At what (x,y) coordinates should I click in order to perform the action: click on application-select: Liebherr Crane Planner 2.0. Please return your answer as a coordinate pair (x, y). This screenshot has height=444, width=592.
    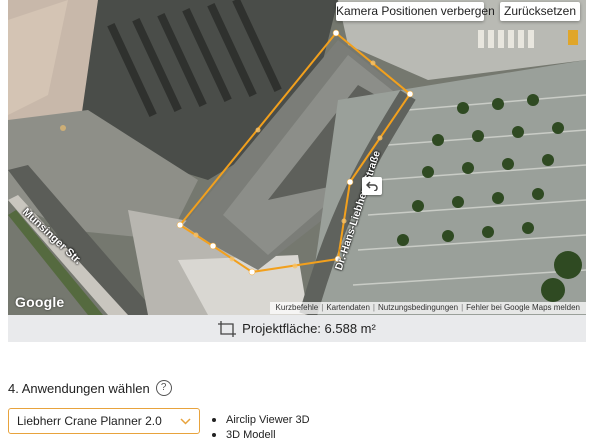
    Looking at the image, I should click on (104, 421).